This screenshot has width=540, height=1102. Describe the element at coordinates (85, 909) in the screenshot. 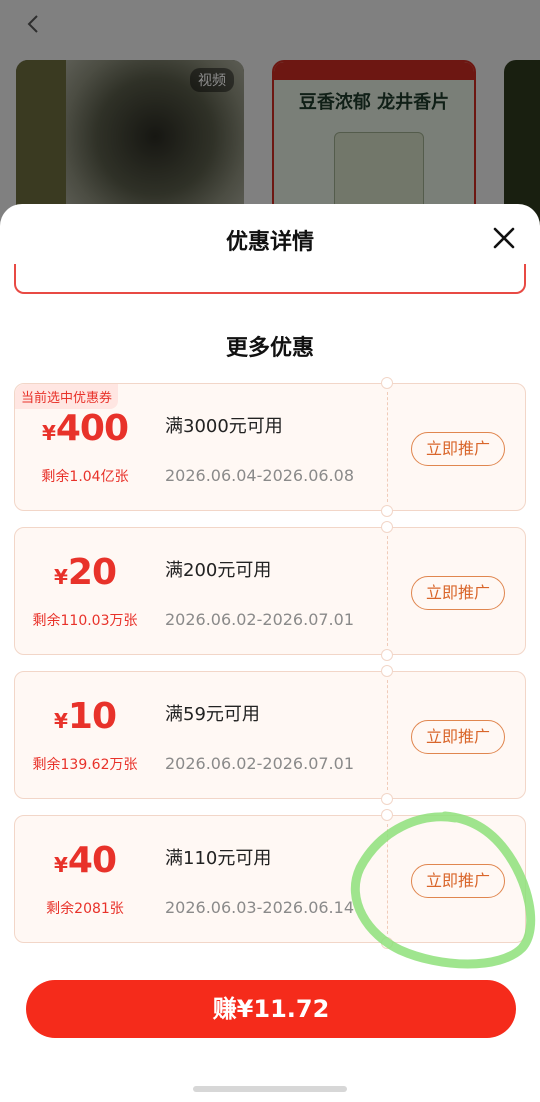

I see `coupon-remaining: 剩余2081张` at that location.